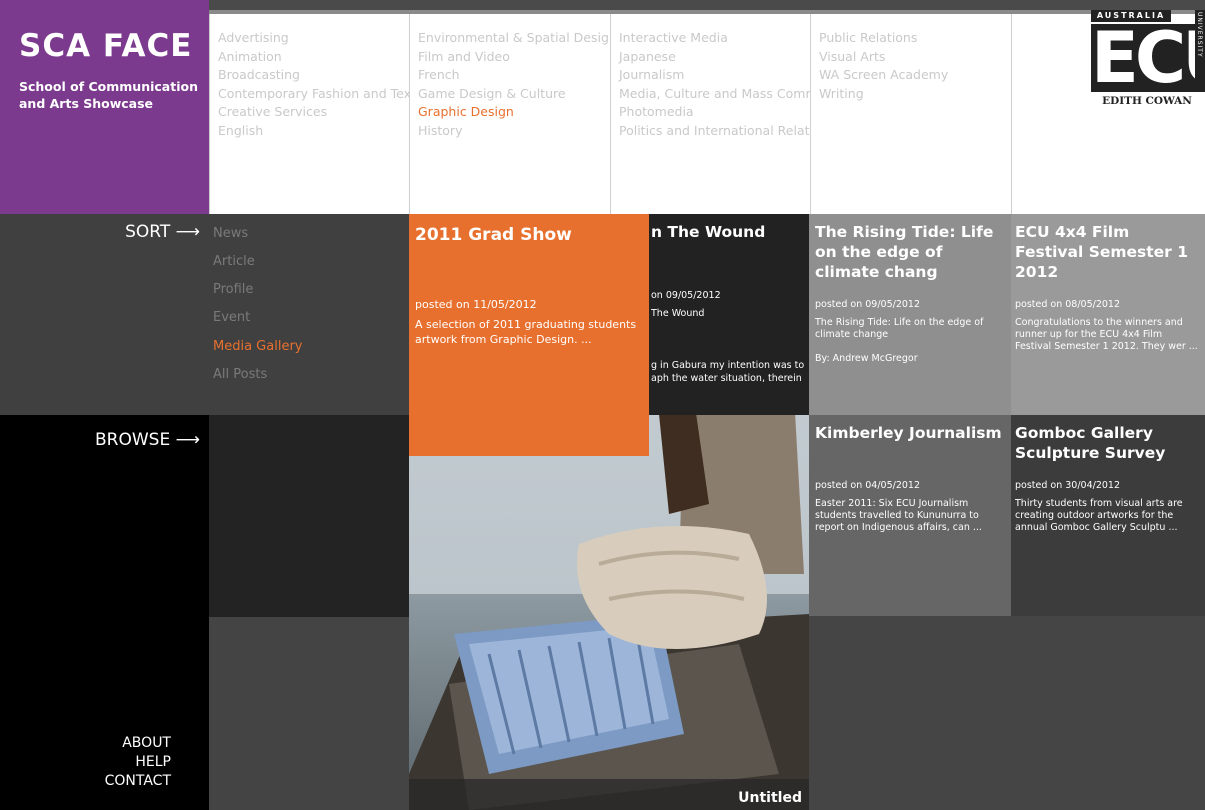  Describe the element at coordinates (514, 57) in the screenshot. I see `menu-item-film-and-video: Film and Video` at that location.